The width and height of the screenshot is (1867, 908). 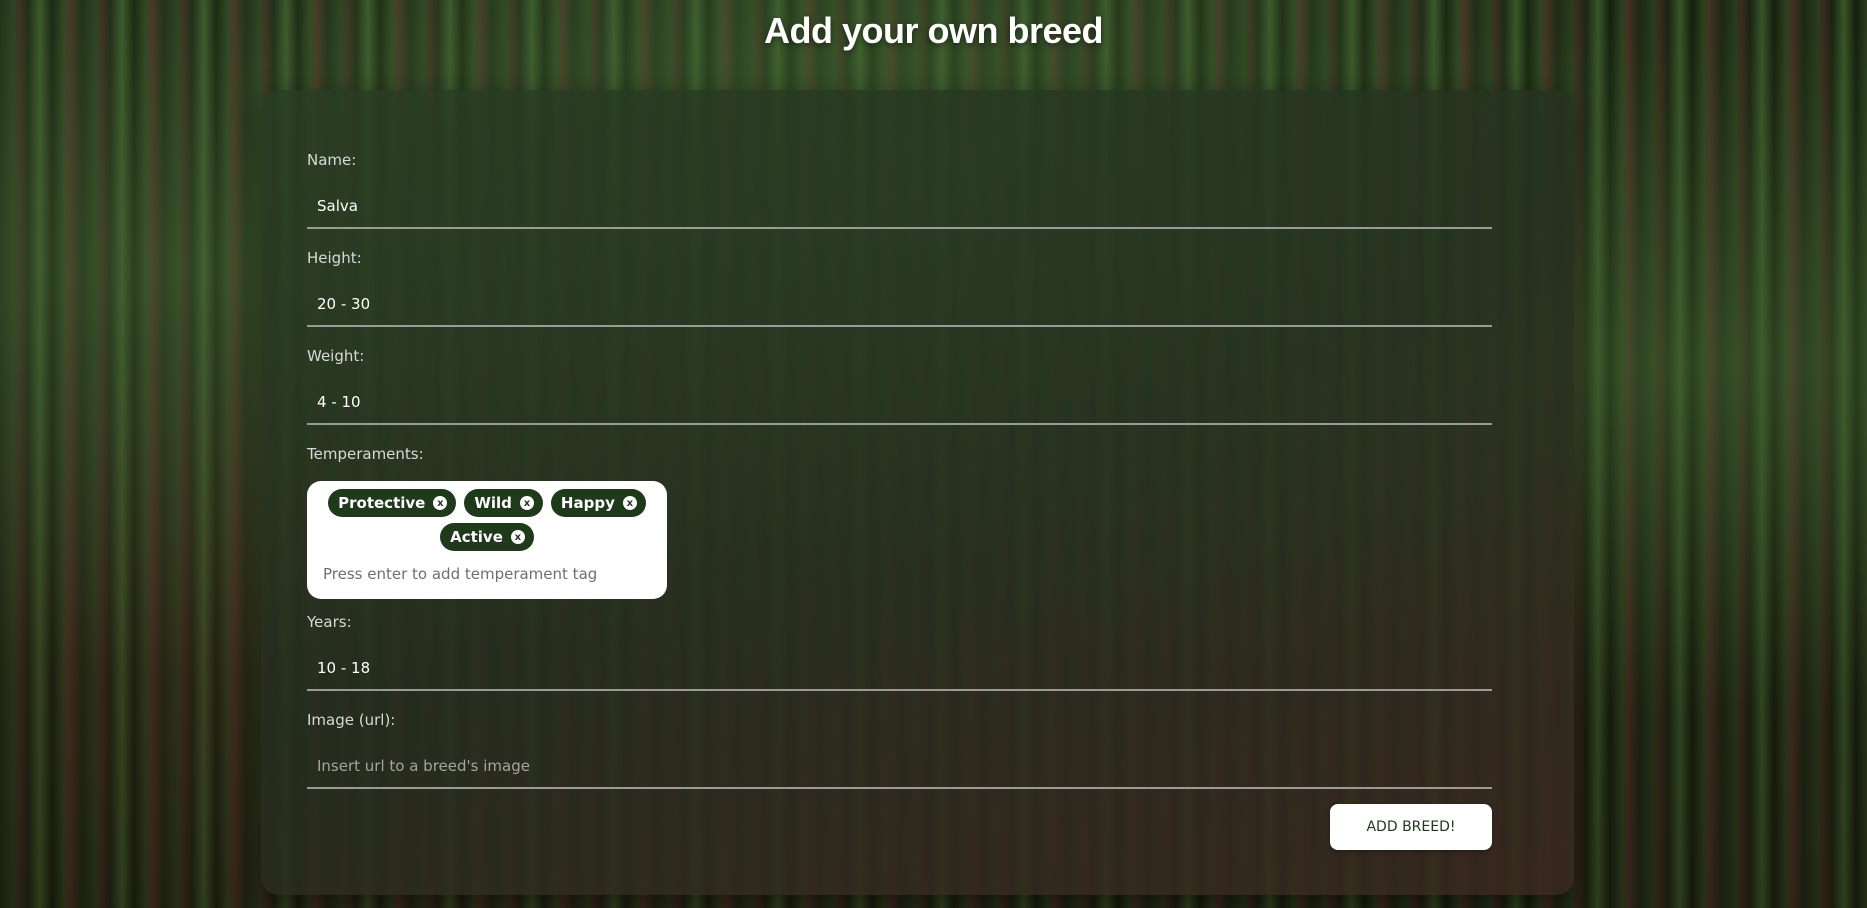 What do you see at coordinates (1411, 827) in the screenshot?
I see `add-breed-button: ADD BREED!` at bounding box center [1411, 827].